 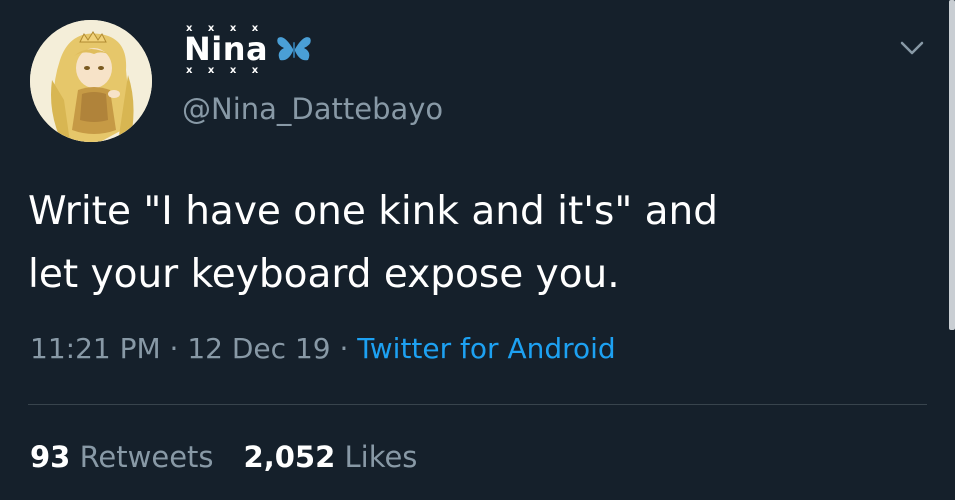 What do you see at coordinates (146, 457) in the screenshot?
I see `retweets-label: Retweets` at bounding box center [146, 457].